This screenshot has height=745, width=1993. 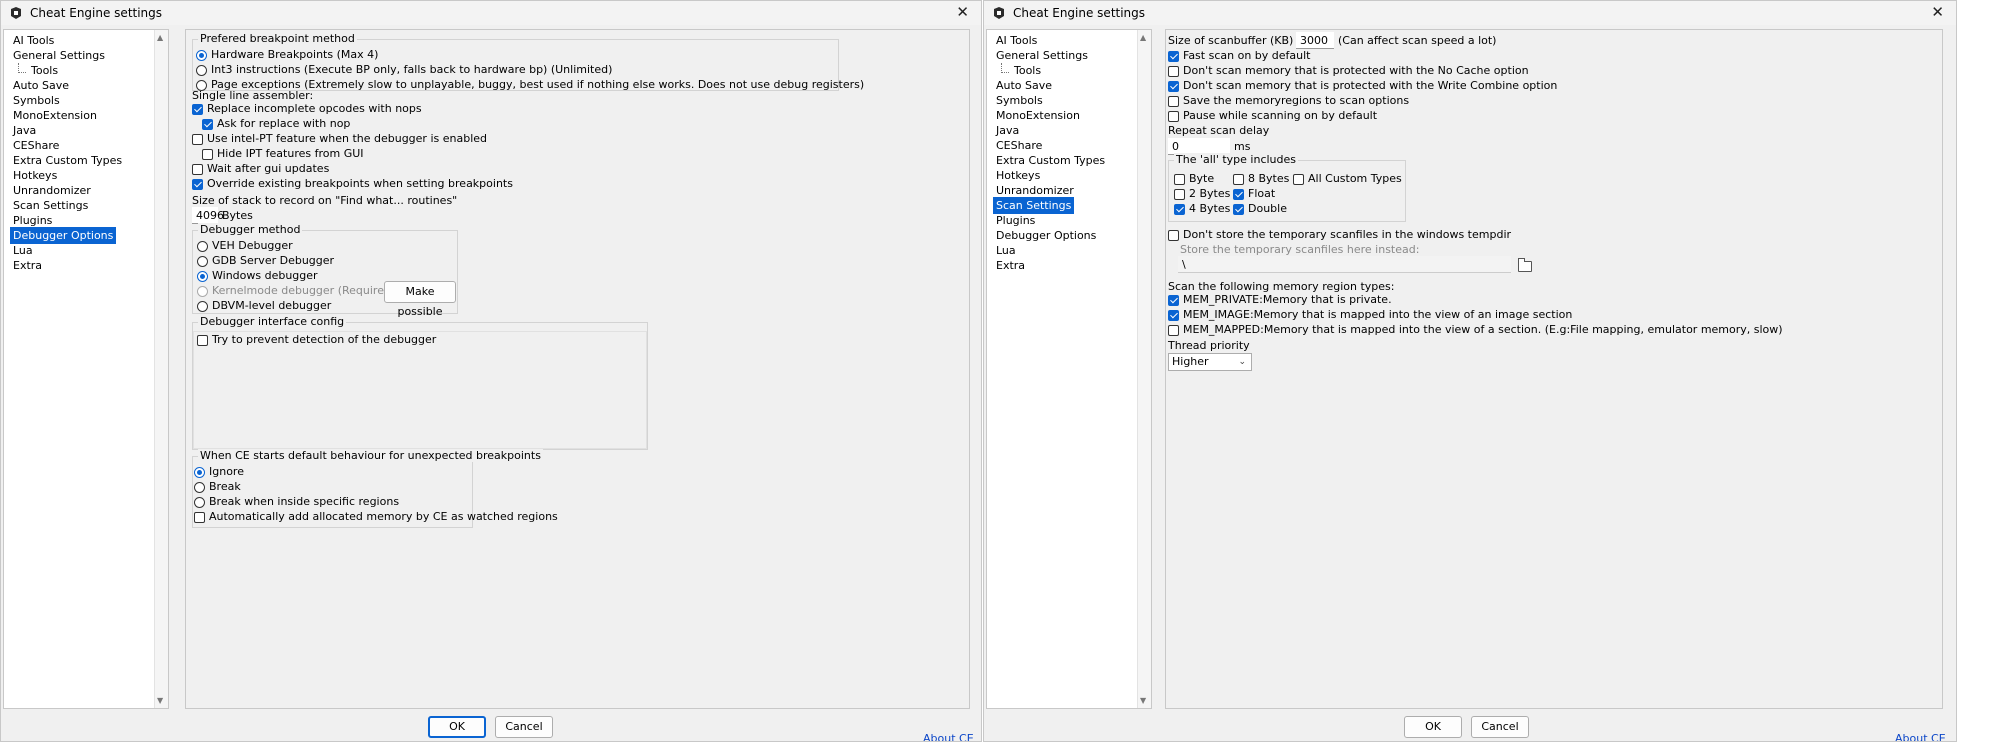 What do you see at coordinates (1173, 101) in the screenshot?
I see `save-regions-checkbox` at bounding box center [1173, 101].